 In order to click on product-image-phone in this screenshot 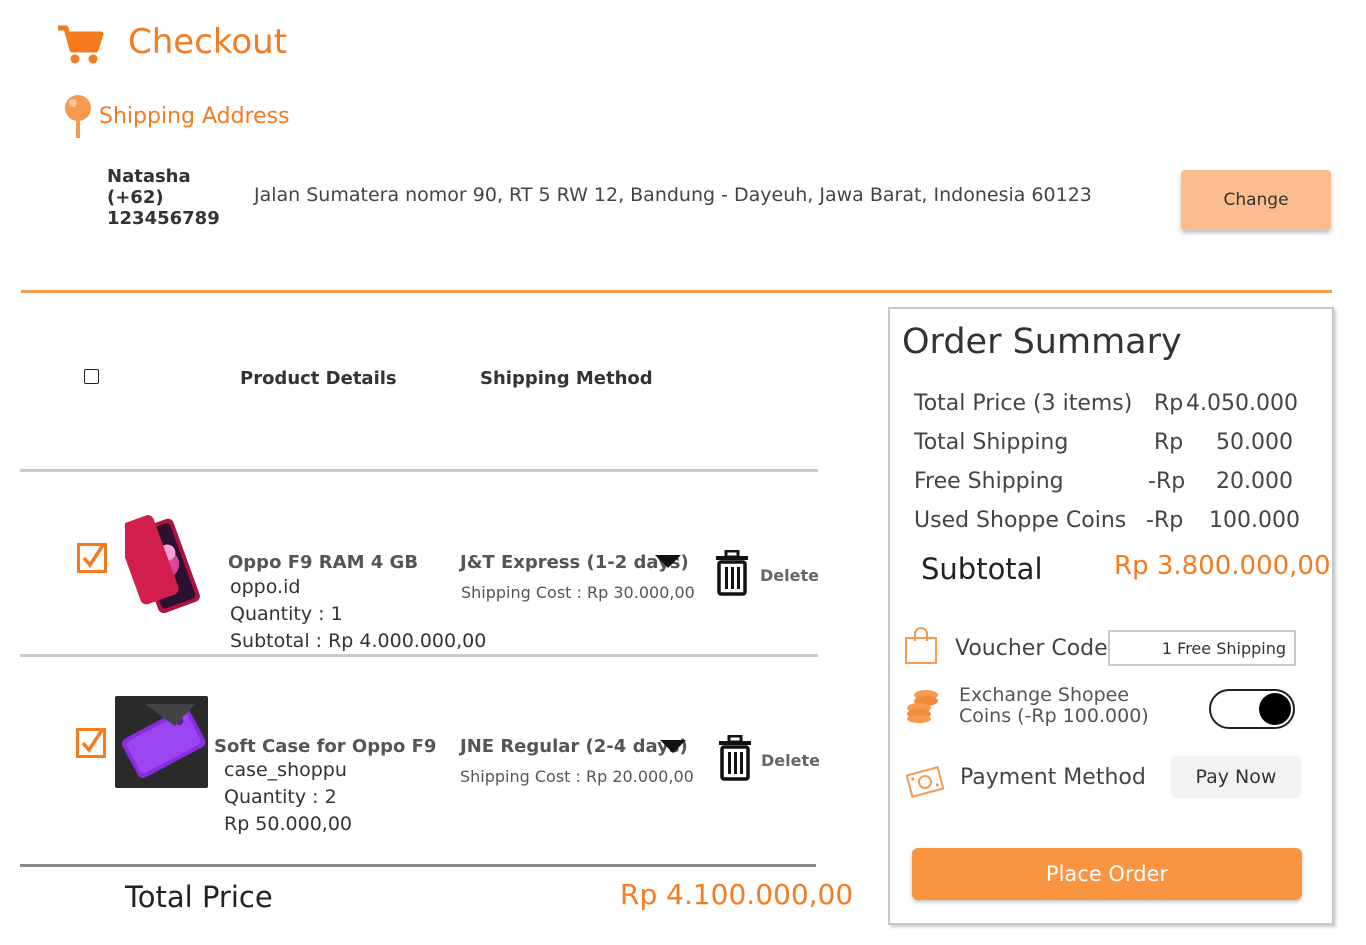, I will do `click(162, 564)`.